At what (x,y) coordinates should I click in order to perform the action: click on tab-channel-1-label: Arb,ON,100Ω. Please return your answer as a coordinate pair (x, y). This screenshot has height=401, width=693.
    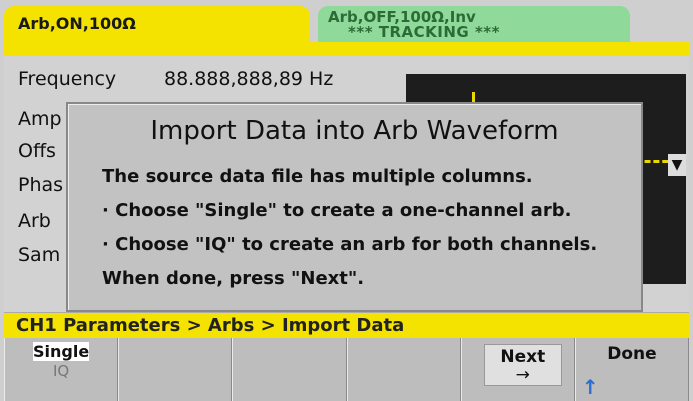
    Looking at the image, I should click on (77, 23).